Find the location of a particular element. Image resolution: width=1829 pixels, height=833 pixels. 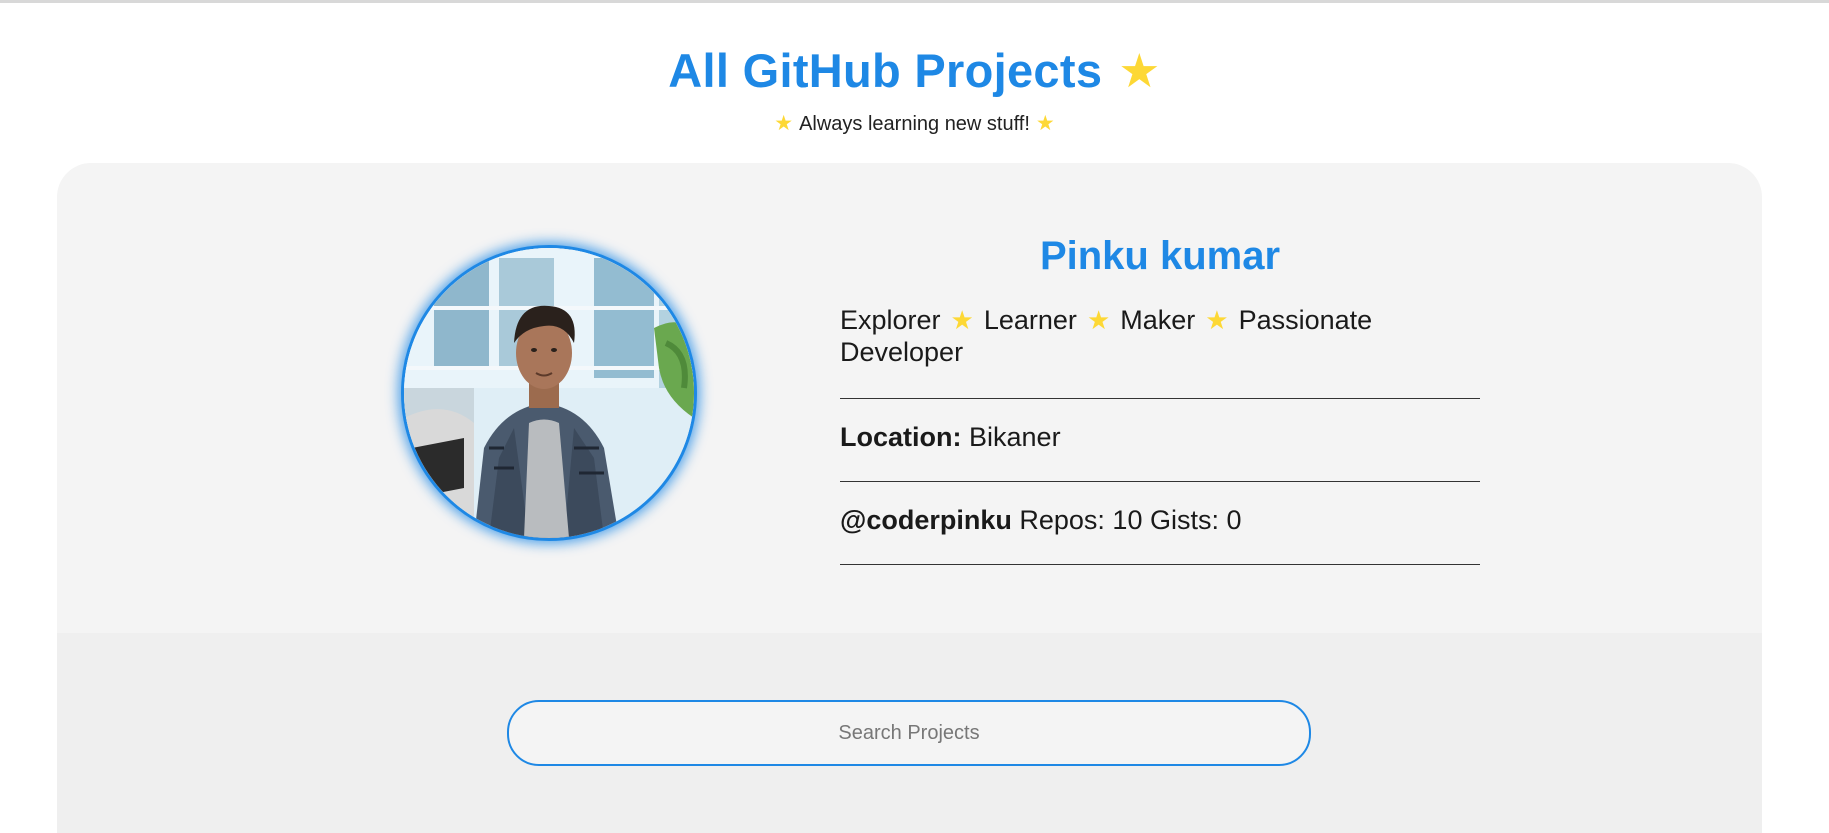

avatar is located at coordinates (549, 393).